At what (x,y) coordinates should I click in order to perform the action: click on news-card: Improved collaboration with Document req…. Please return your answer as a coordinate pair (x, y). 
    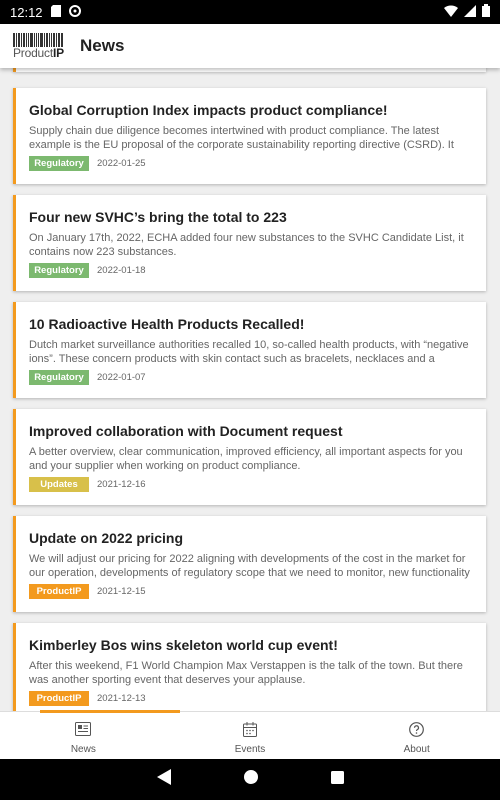
    Looking at the image, I should click on (249, 457).